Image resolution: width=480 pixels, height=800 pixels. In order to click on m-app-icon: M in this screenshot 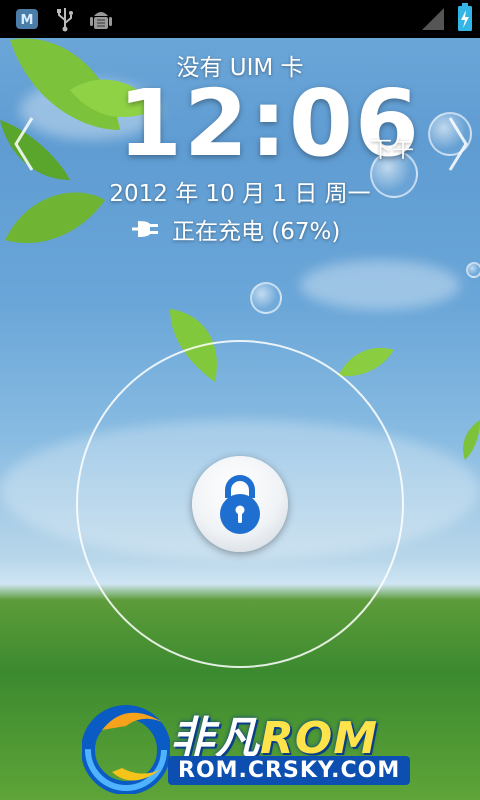, I will do `click(27, 19)`.